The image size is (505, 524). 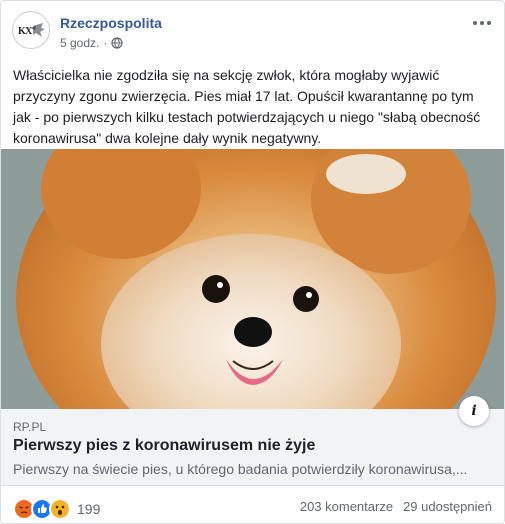 I want to click on post-header: K X Rzeczpospolita 5 godz. ·, so click(x=252, y=29).